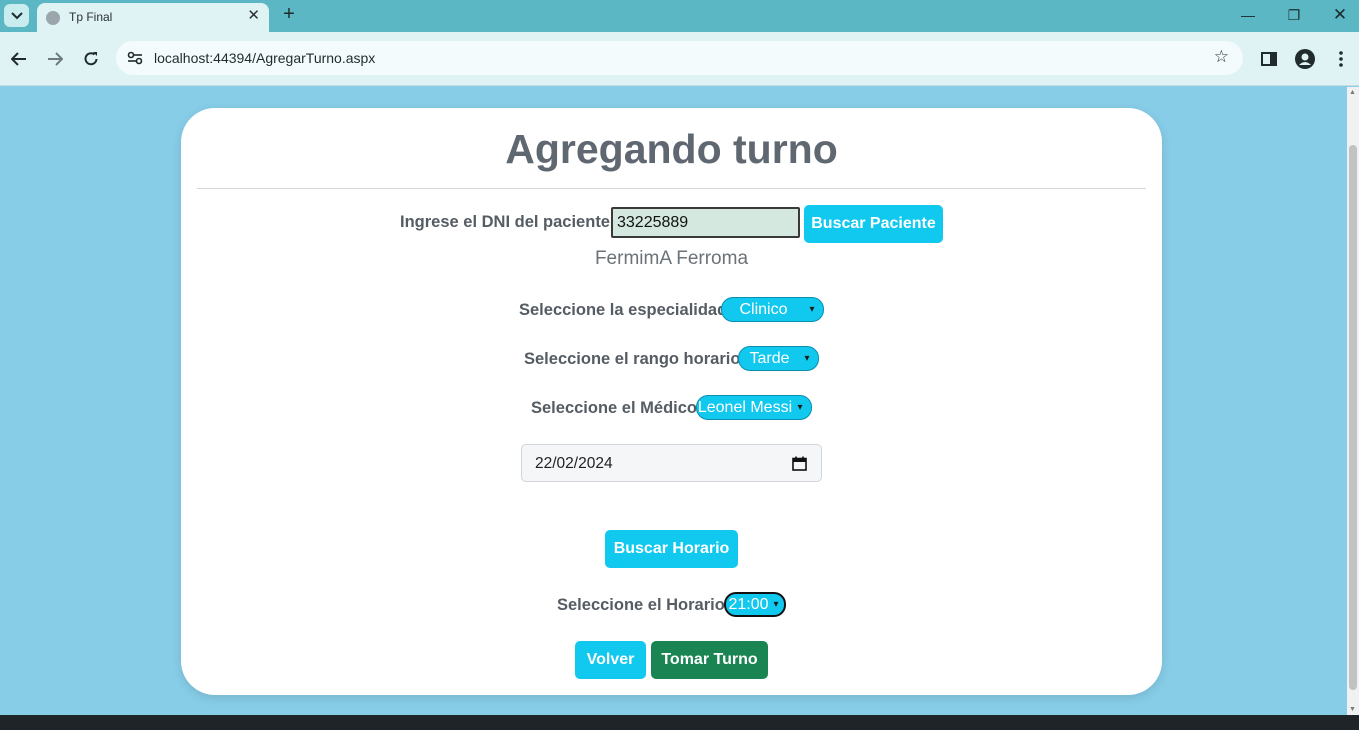  What do you see at coordinates (253, 15) in the screenshot?
I see `close-icon: ✕` at bounding box center [253, 15].